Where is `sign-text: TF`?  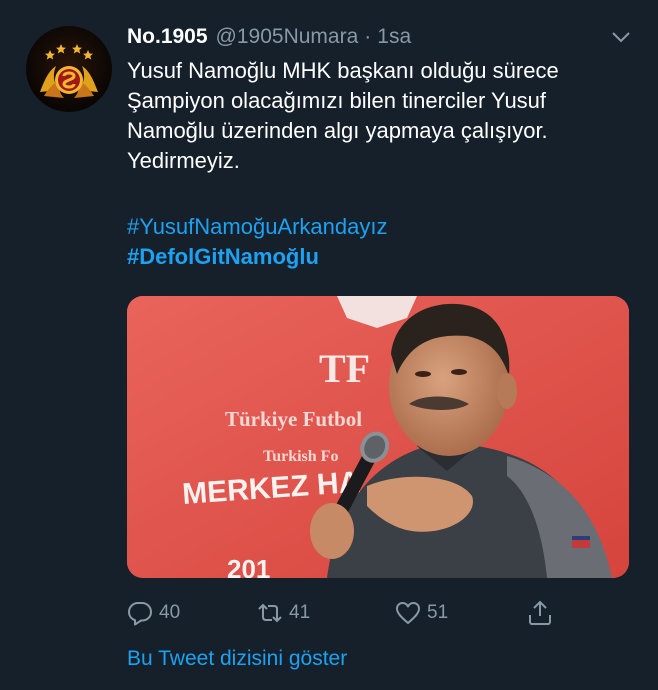
sign-text: TF is located at coordinates (344, 368).